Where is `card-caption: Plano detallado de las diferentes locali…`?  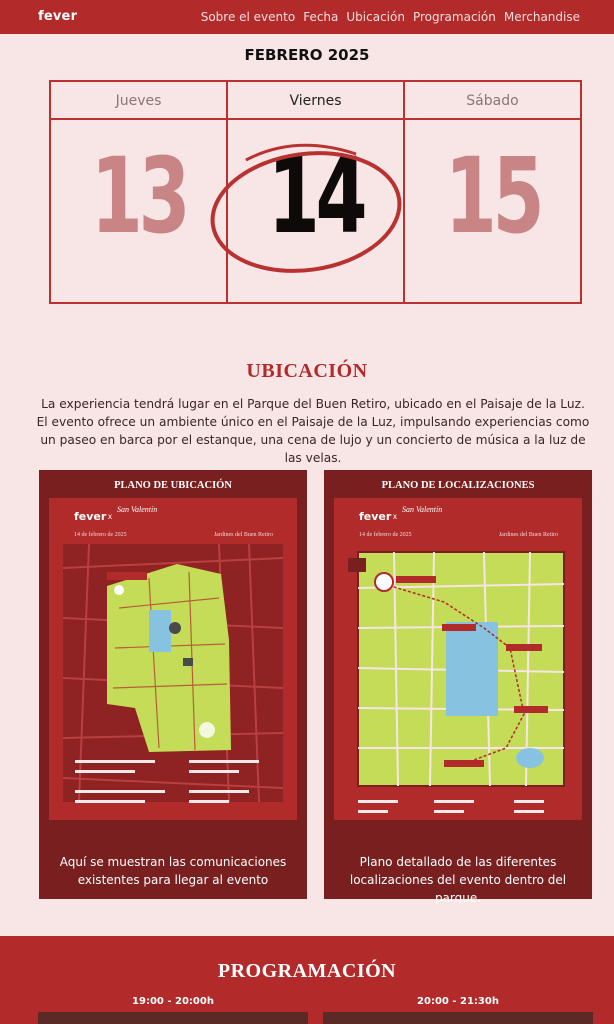
card-caption: Plano detallado de las diferentes locali… is located at coordinates (458, 880).